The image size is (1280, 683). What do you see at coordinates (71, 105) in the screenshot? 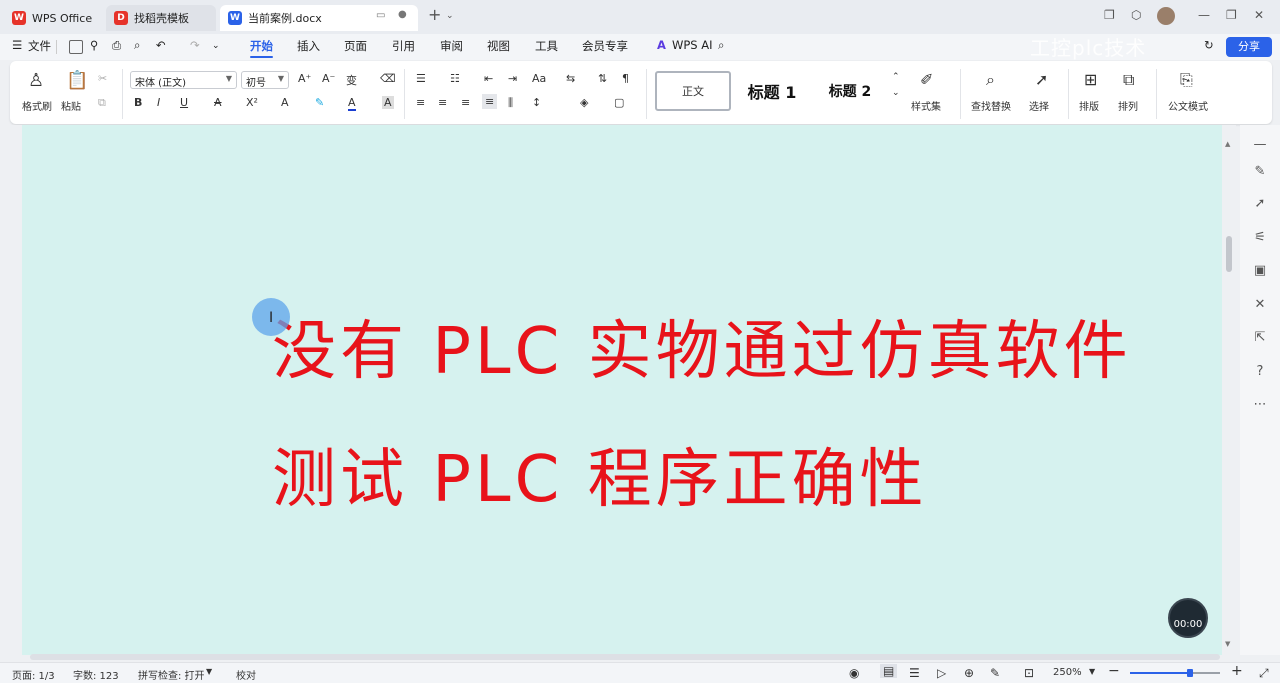
I see `paste-button: 粘贴` at bounding box center [71, 105].